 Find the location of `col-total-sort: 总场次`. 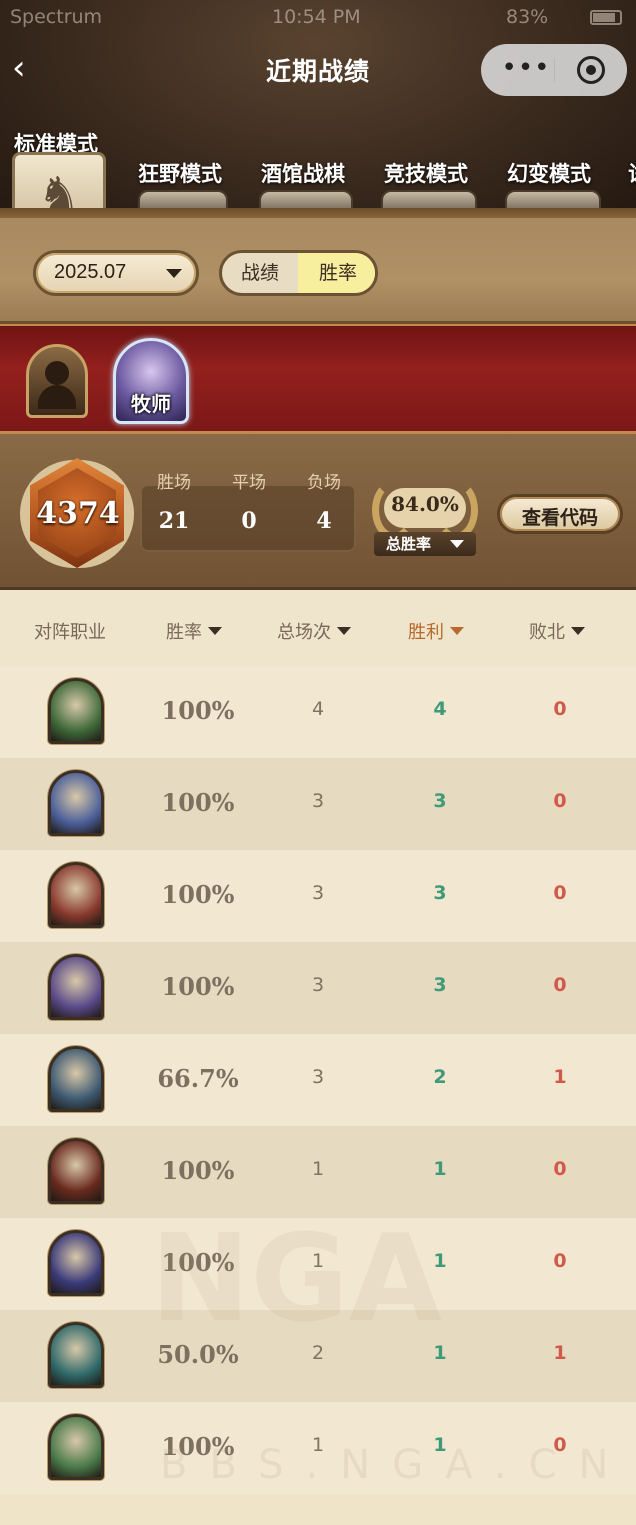

col-total-sort: 总场次 is located at coordinates (314, 631).